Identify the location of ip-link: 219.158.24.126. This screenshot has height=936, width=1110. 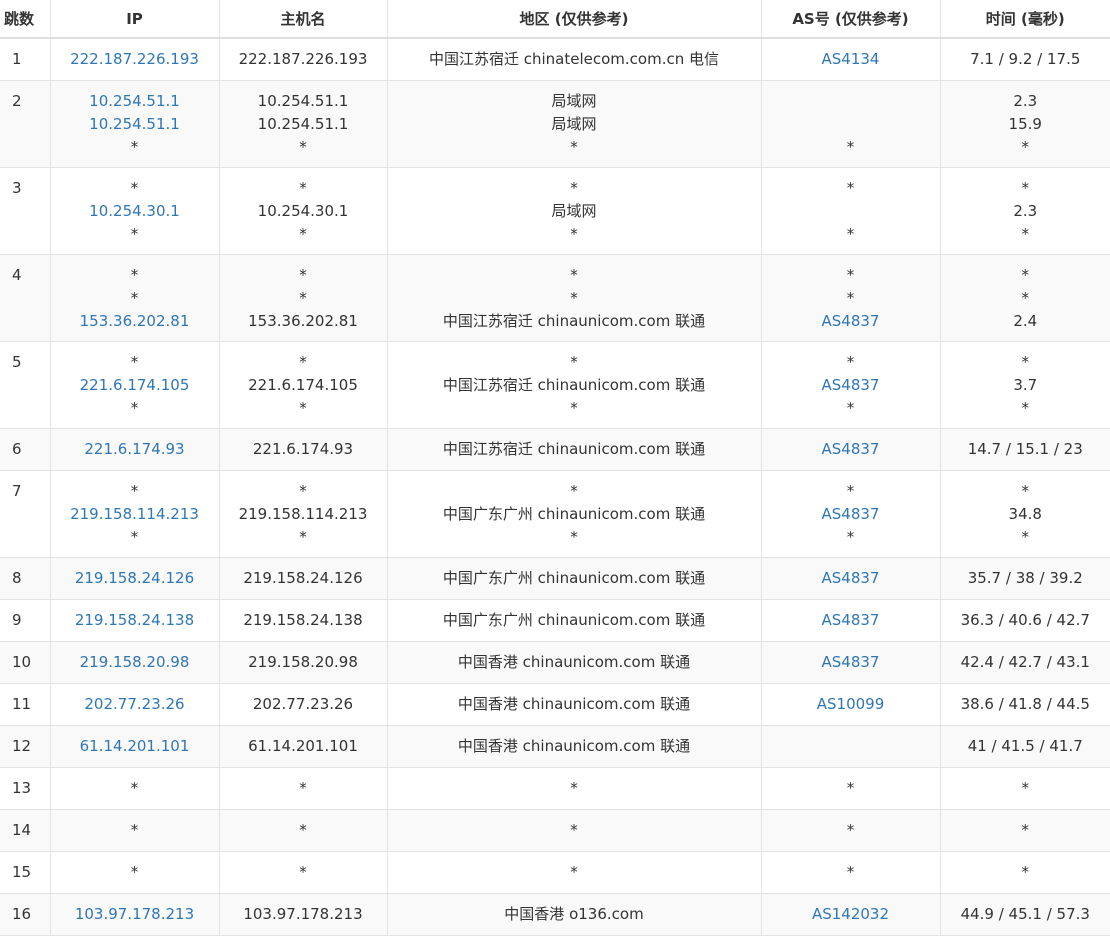
(135, 578).